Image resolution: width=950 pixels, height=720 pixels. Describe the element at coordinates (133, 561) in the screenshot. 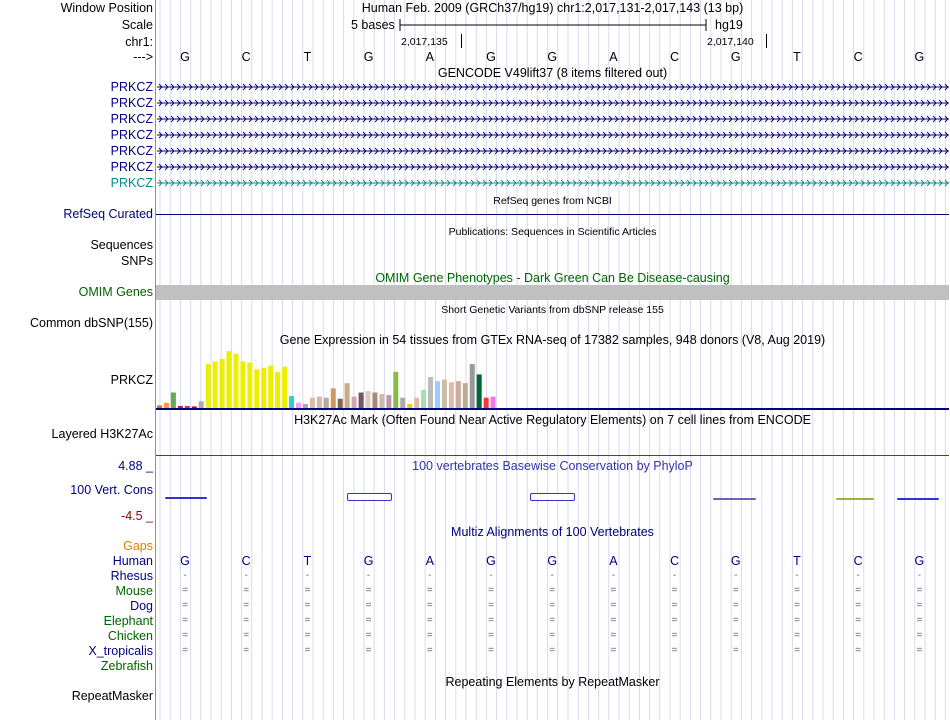

I see `species-label: Human` at that location.